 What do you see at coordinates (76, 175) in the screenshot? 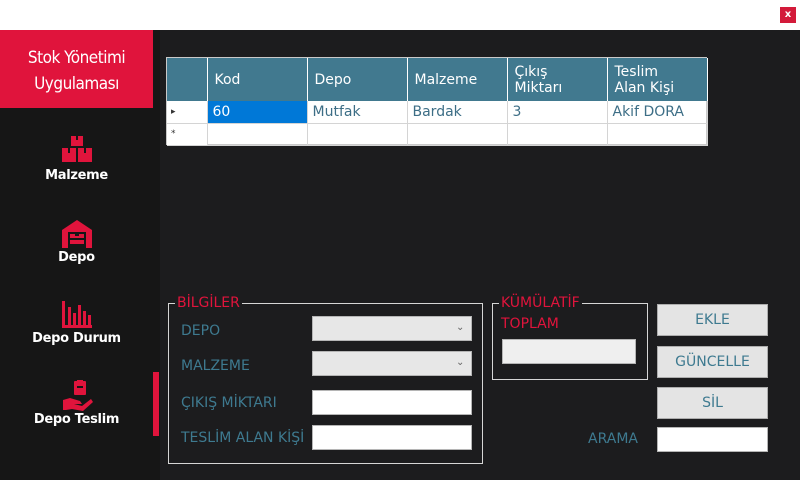
I see `sidebar-item-label: Malzeme` at bounding box center [76, 175].